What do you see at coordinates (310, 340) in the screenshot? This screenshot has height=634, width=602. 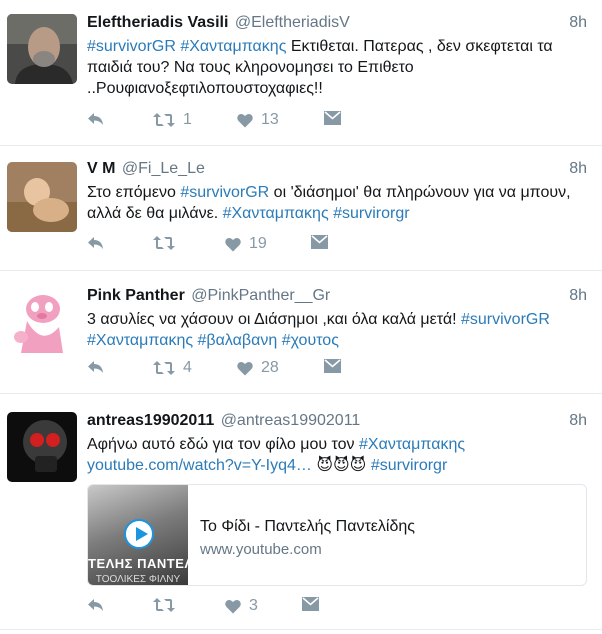 I see `hashtag-link: #χουτος` at bounding box center [310, 340].